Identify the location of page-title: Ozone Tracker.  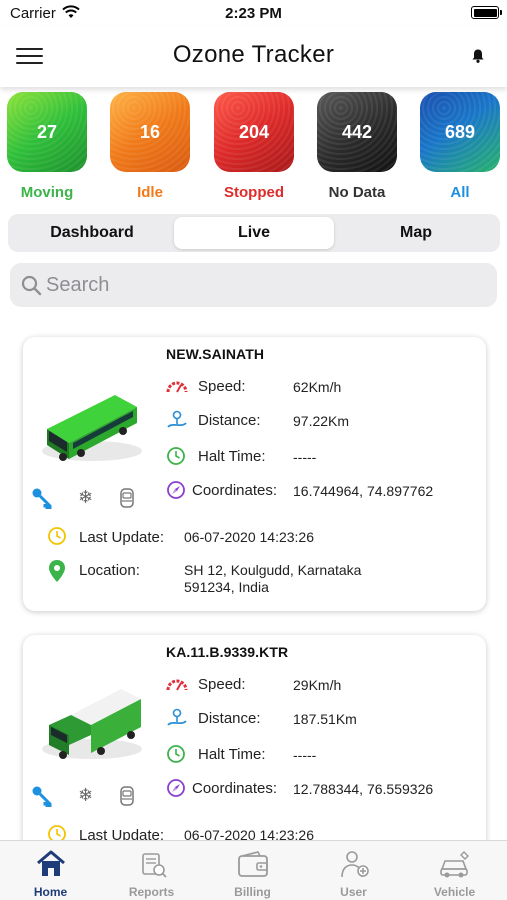
(253, 54).